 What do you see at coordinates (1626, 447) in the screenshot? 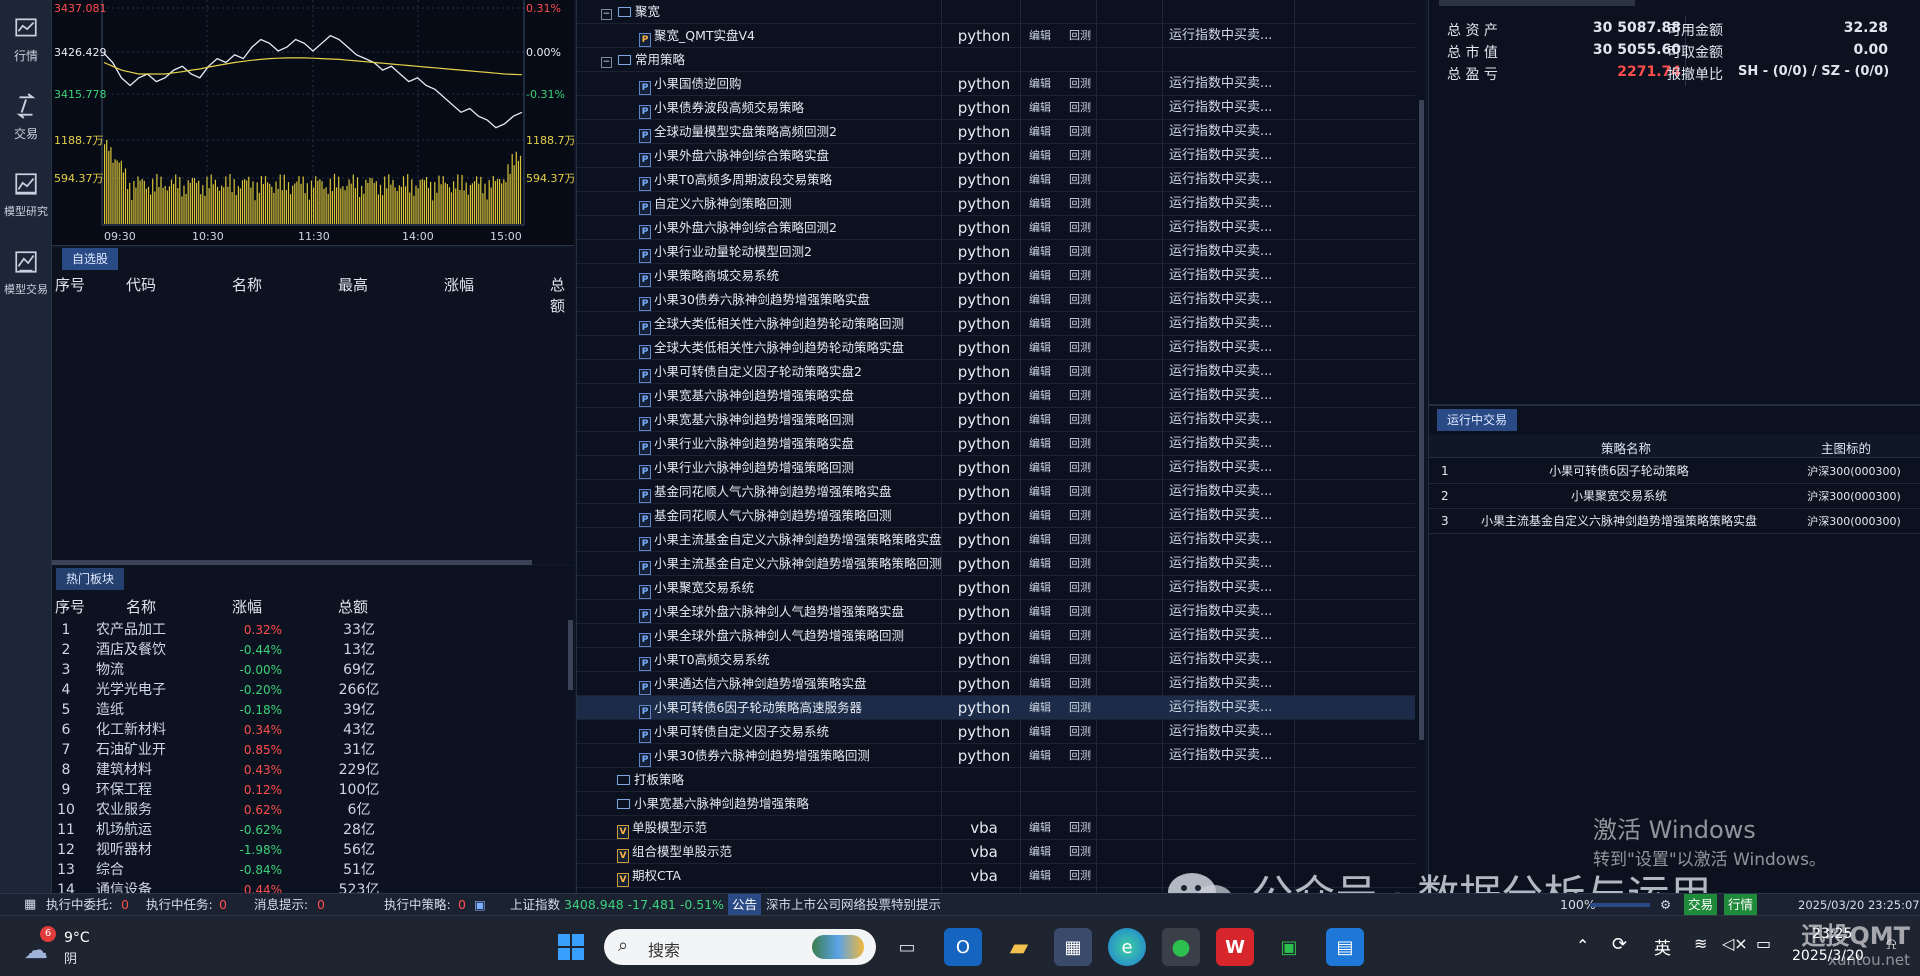
I see `col-strategy-name: 策略名称` at bounding box center [1626, 447].